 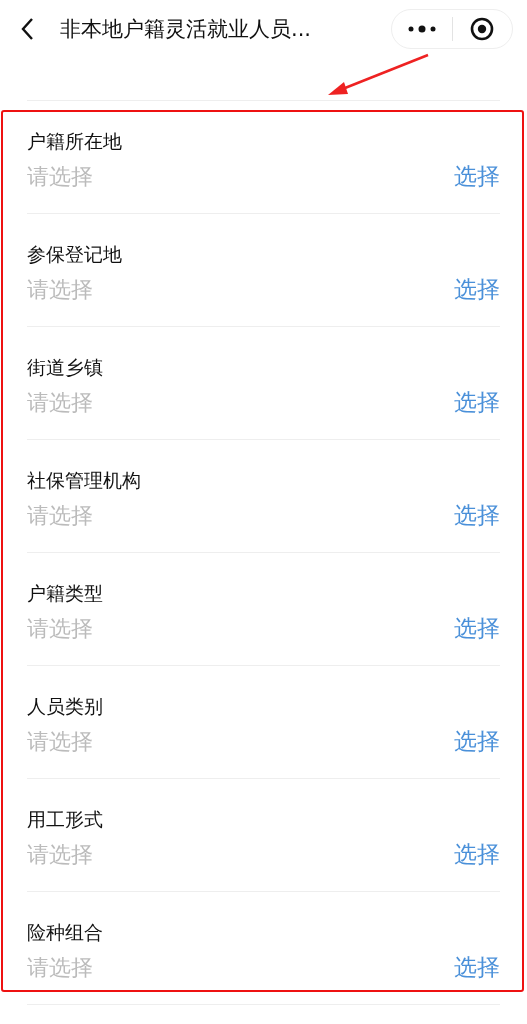 What do you see at coordinates (65, 932) in the screenshot?
I see `field-label: 险种组合` at bounding box center [65, 932].